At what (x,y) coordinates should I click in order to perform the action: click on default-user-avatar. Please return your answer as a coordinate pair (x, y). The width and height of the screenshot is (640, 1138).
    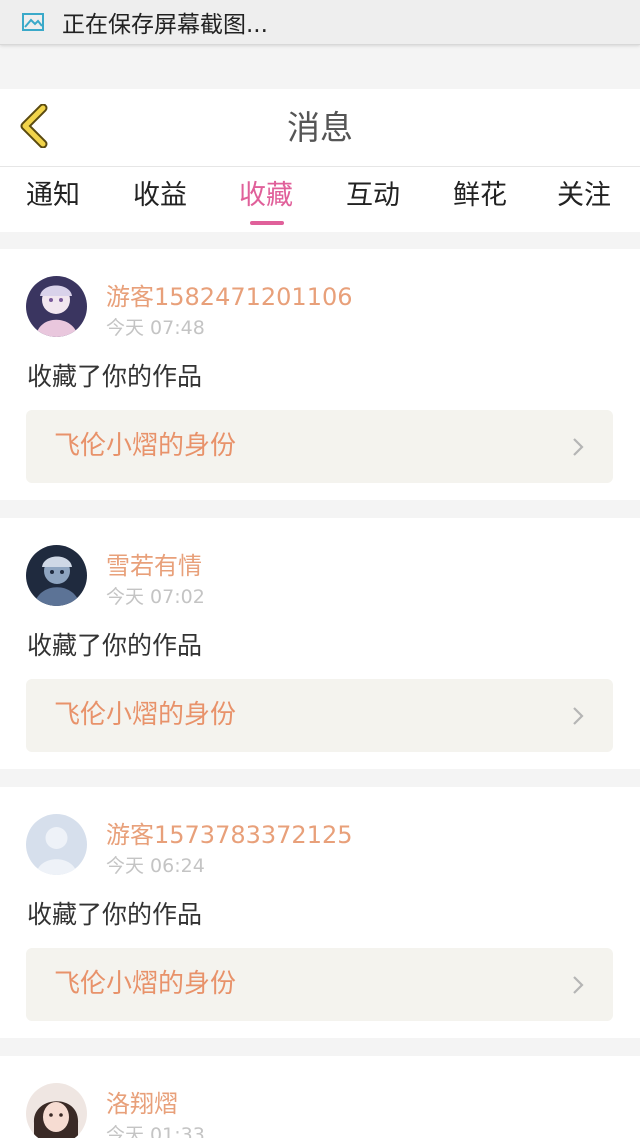
    Looking at the image, I should click on (56, 844).